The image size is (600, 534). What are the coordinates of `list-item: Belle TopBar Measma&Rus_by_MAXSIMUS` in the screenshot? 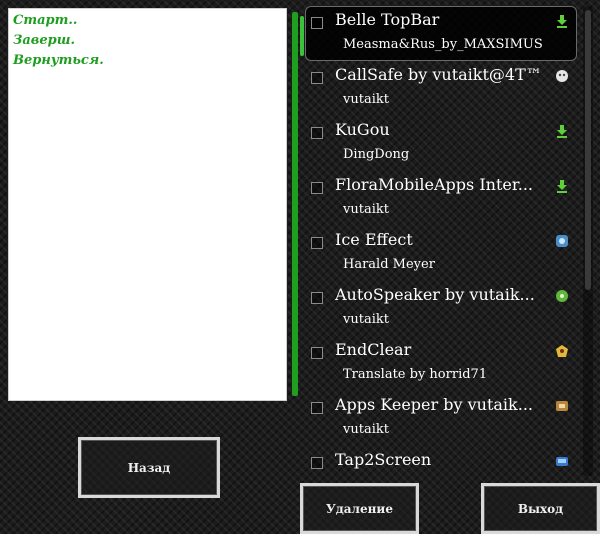 It's located at (441, 33).